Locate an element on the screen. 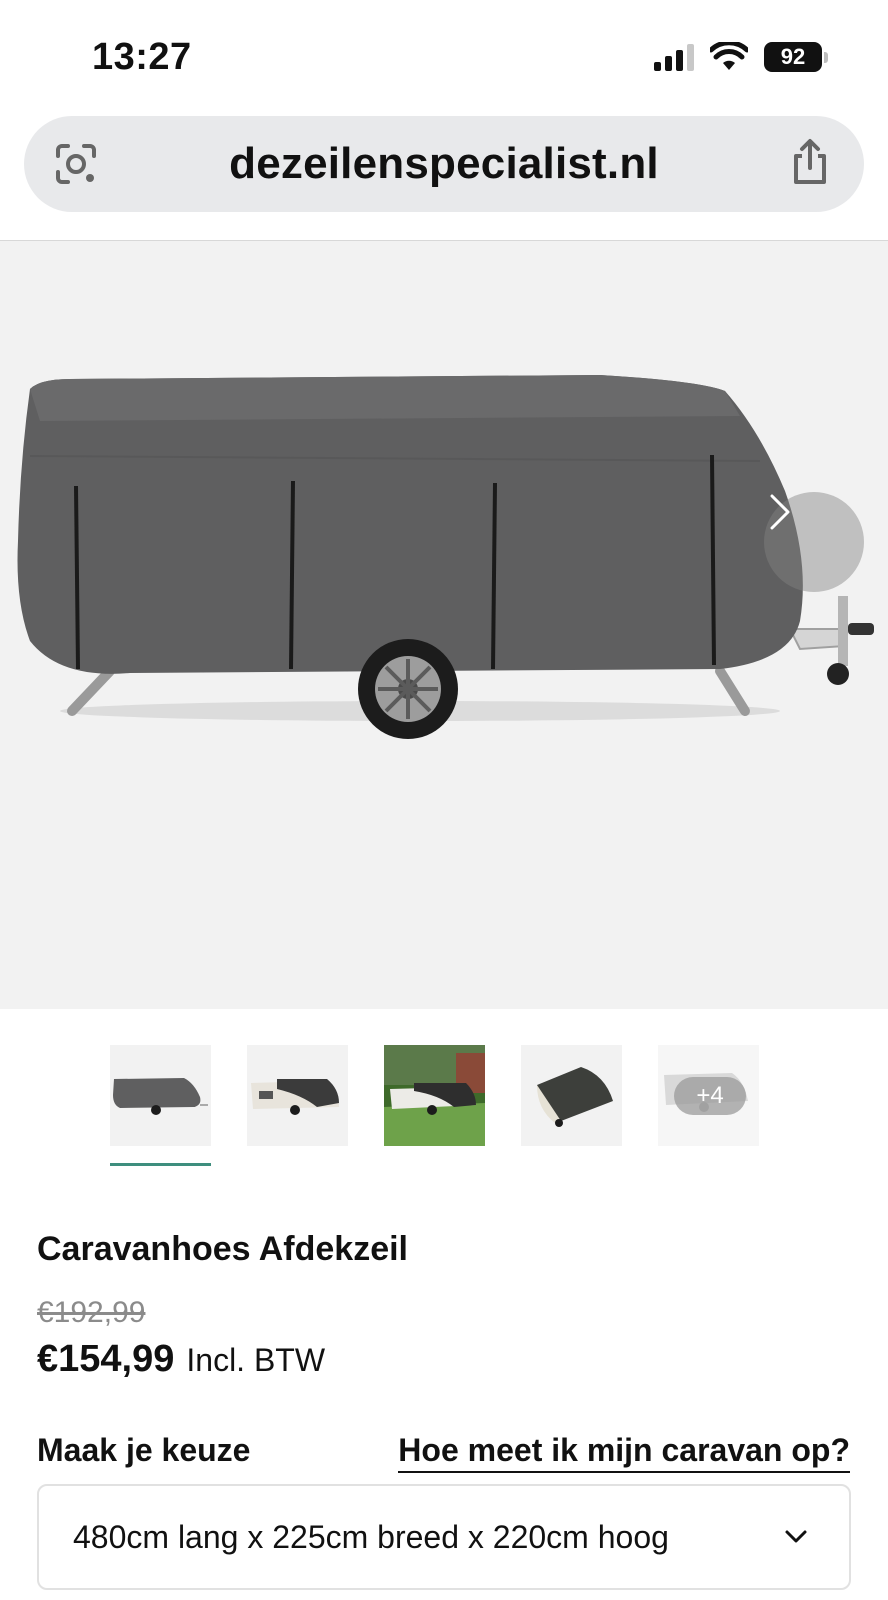 The height and width of the screenshot is (1600, 888). url-text: dezeilenspecialist.nl is located at coordinates (444, 164).